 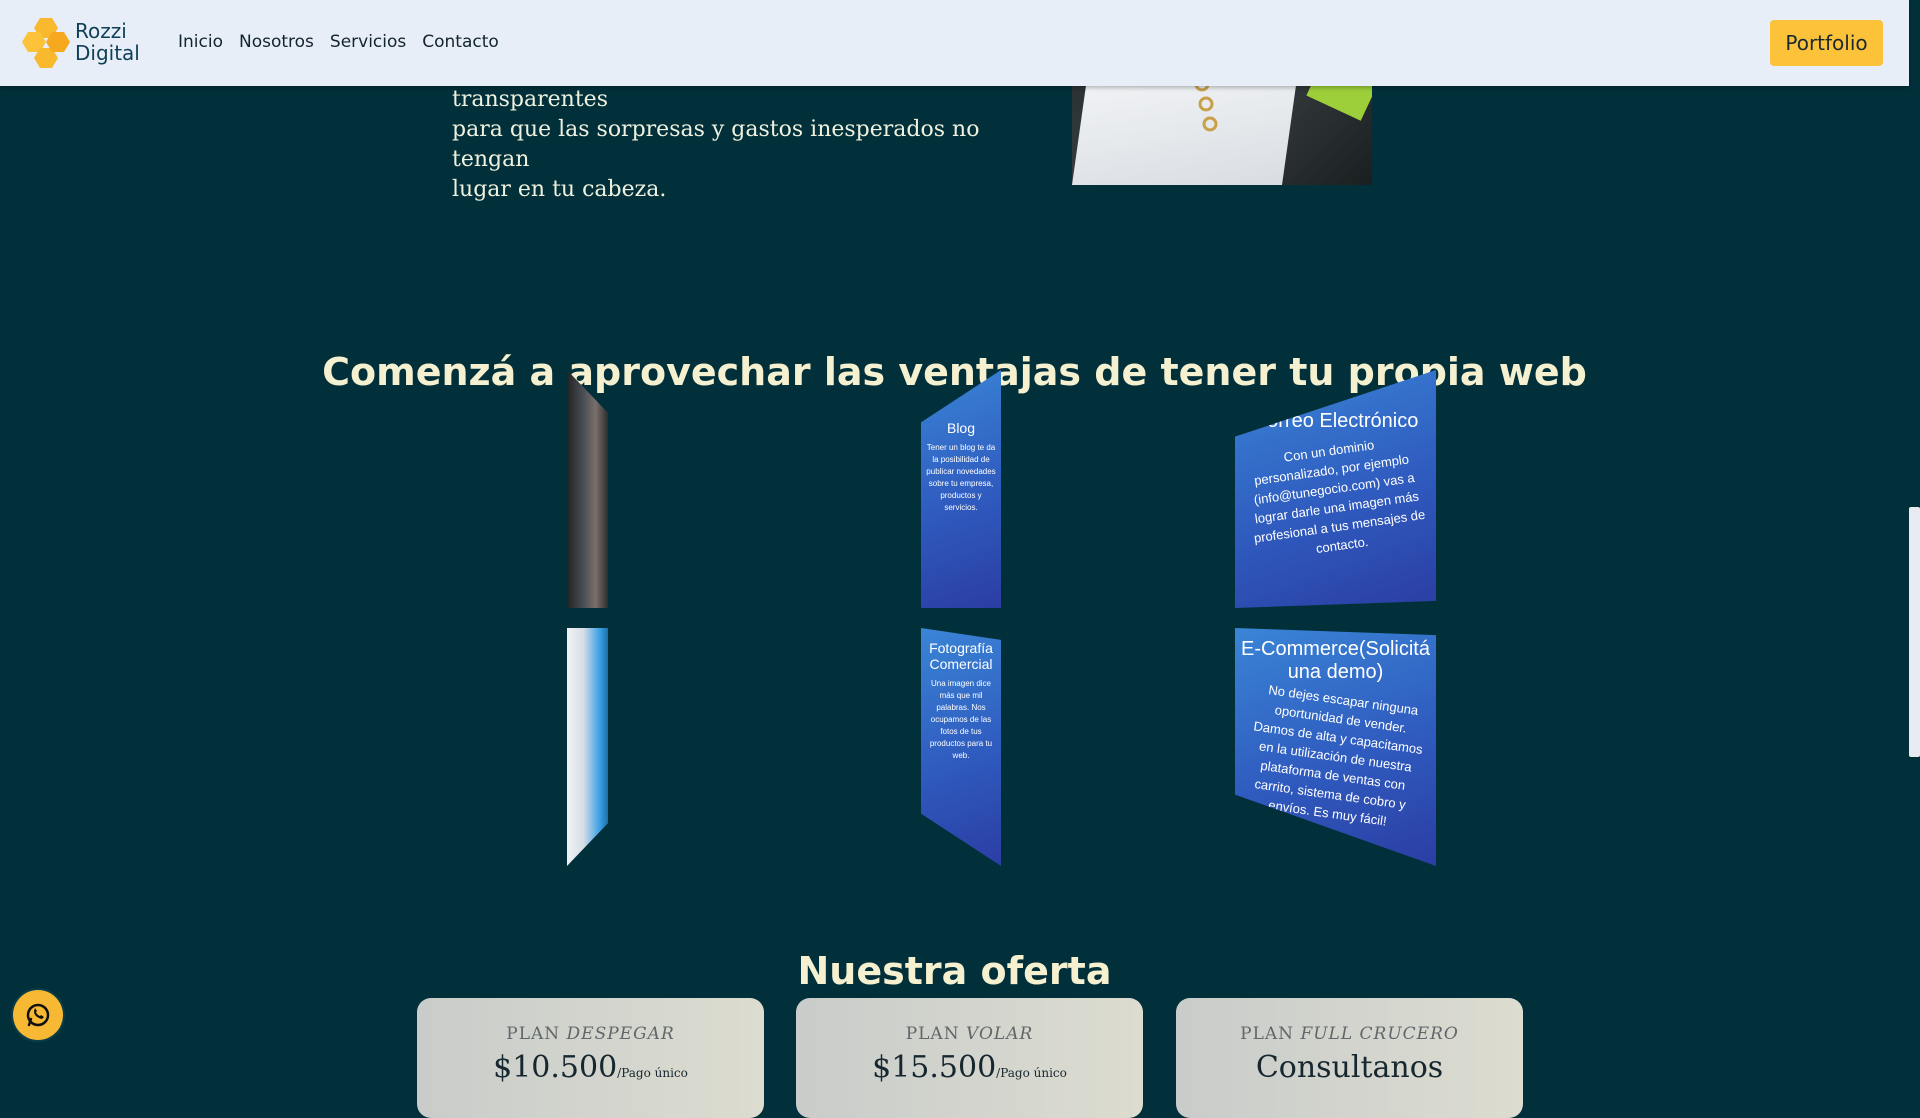 I want to click on nav-servicios: Servicios, so click(x=368, y=42).